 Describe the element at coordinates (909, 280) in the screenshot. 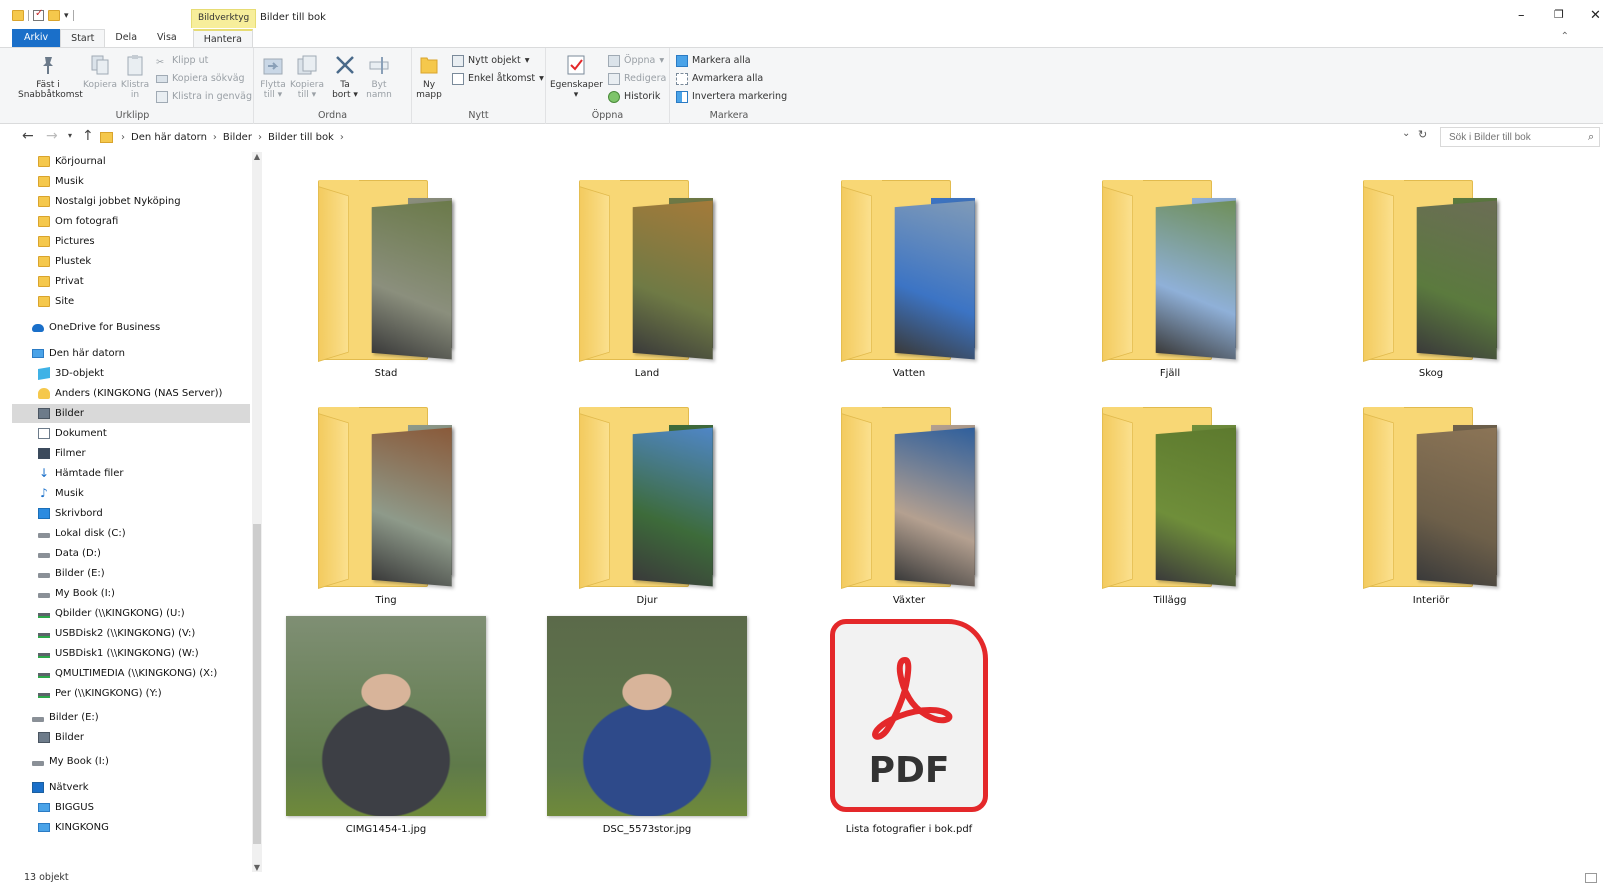

I see `folder-tile: Vatten` at that location.